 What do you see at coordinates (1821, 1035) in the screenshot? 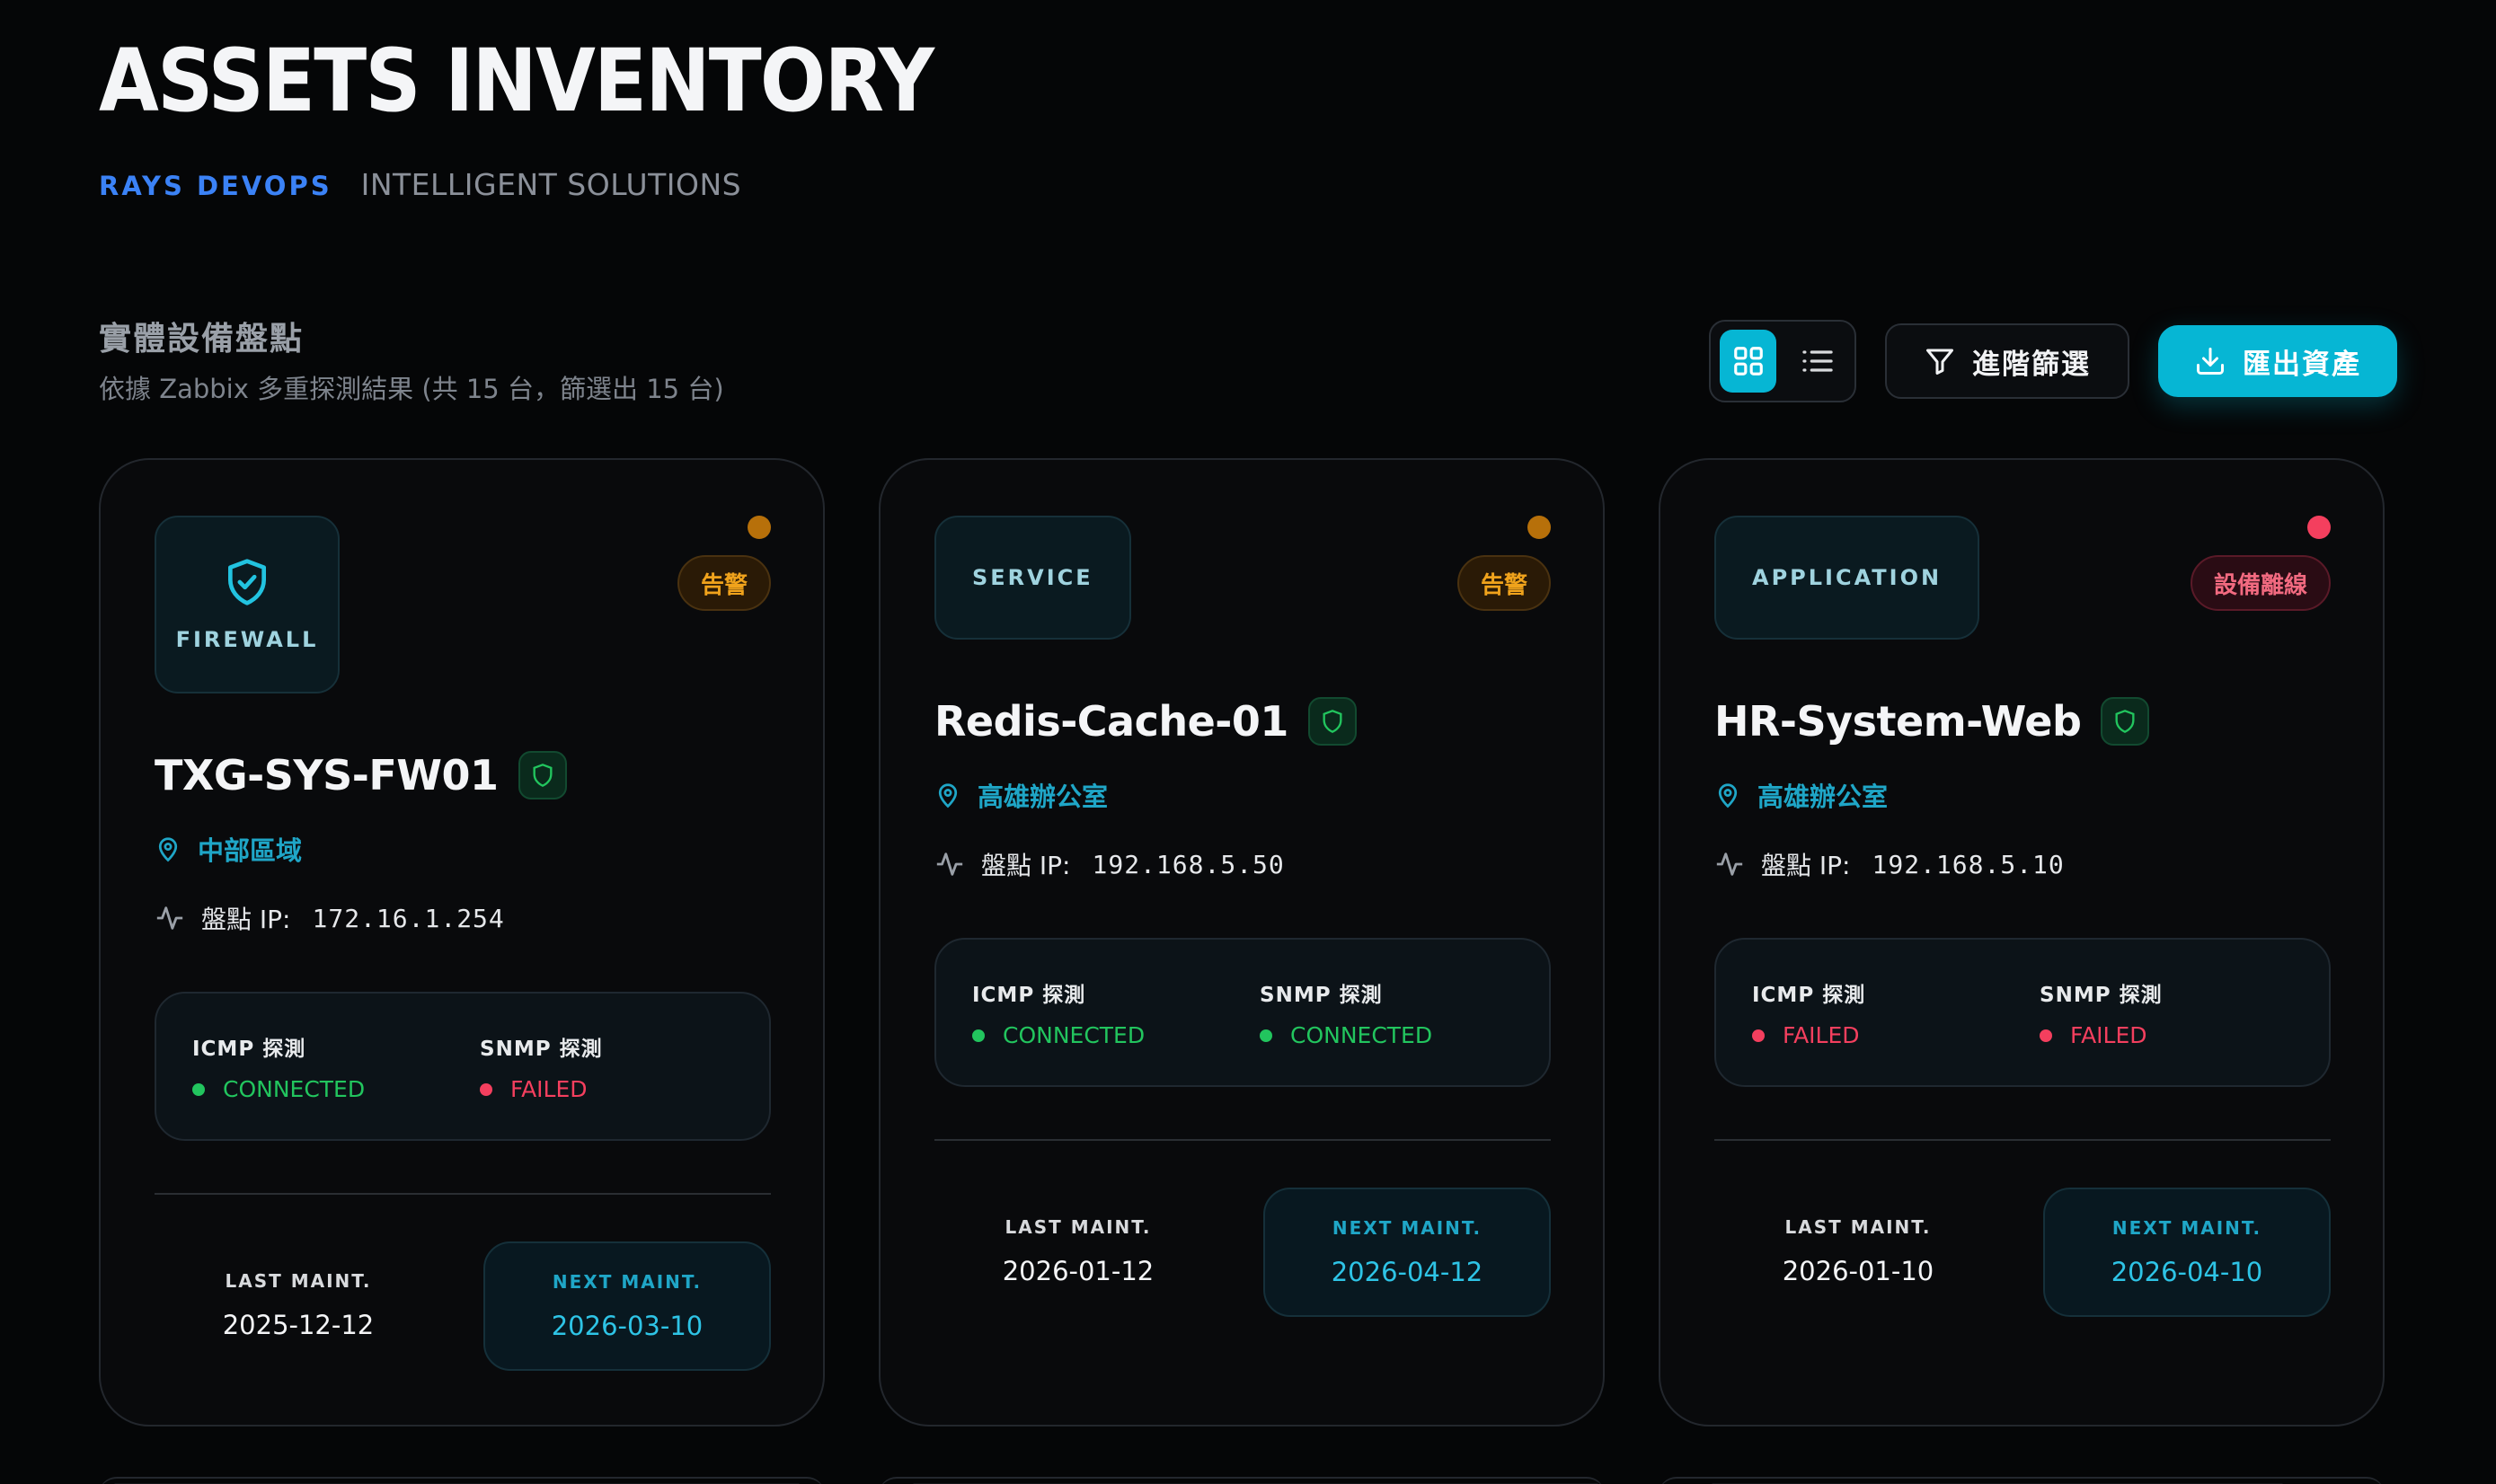
I see `icmp-status-text: FAILED` at bounding box center [1821, 1035].